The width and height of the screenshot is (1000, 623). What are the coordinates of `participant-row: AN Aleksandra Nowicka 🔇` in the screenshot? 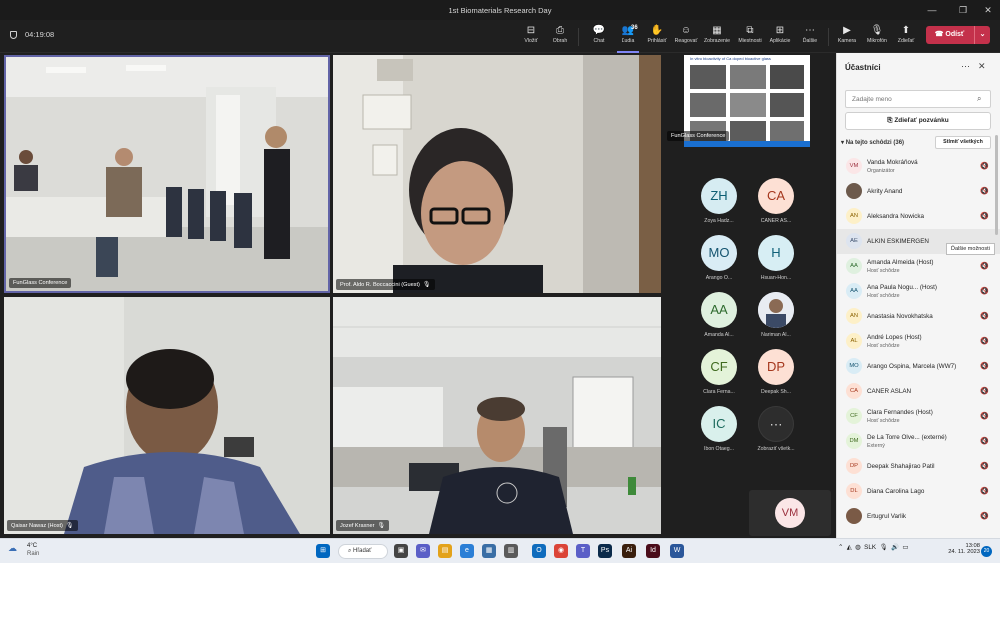 It's located at (918, 216).